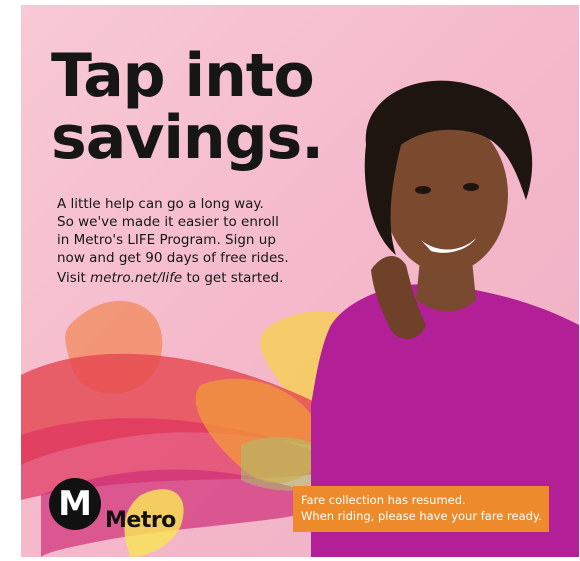  Describe the element at coordinates (74, 278) in the screenshot. I see `visit-prefix: Visit` at that location.